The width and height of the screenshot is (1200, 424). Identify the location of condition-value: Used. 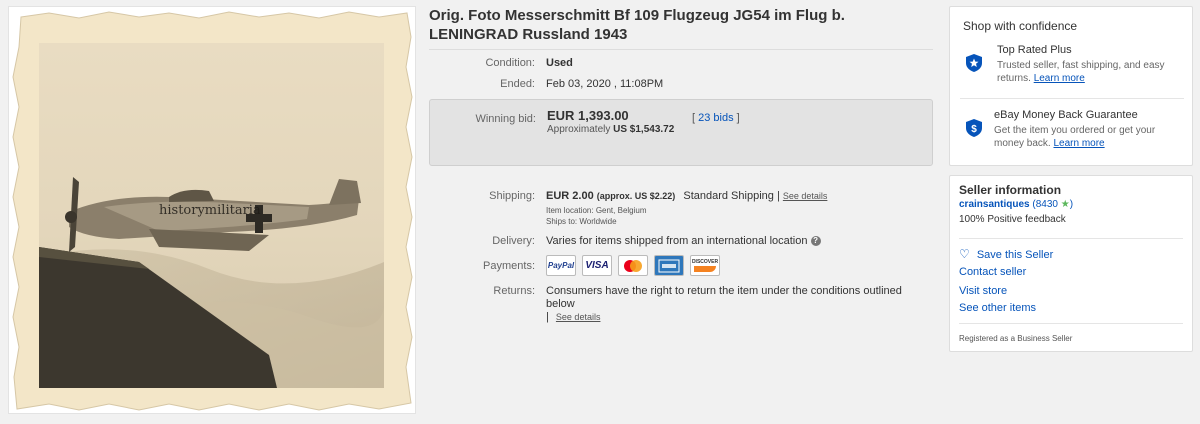
(559, 63).